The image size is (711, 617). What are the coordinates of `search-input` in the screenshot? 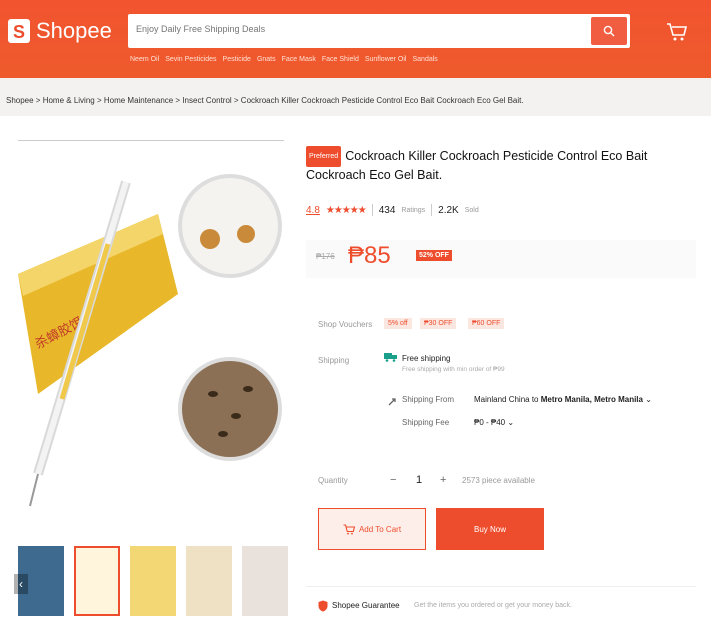 It's located at (356, 29).